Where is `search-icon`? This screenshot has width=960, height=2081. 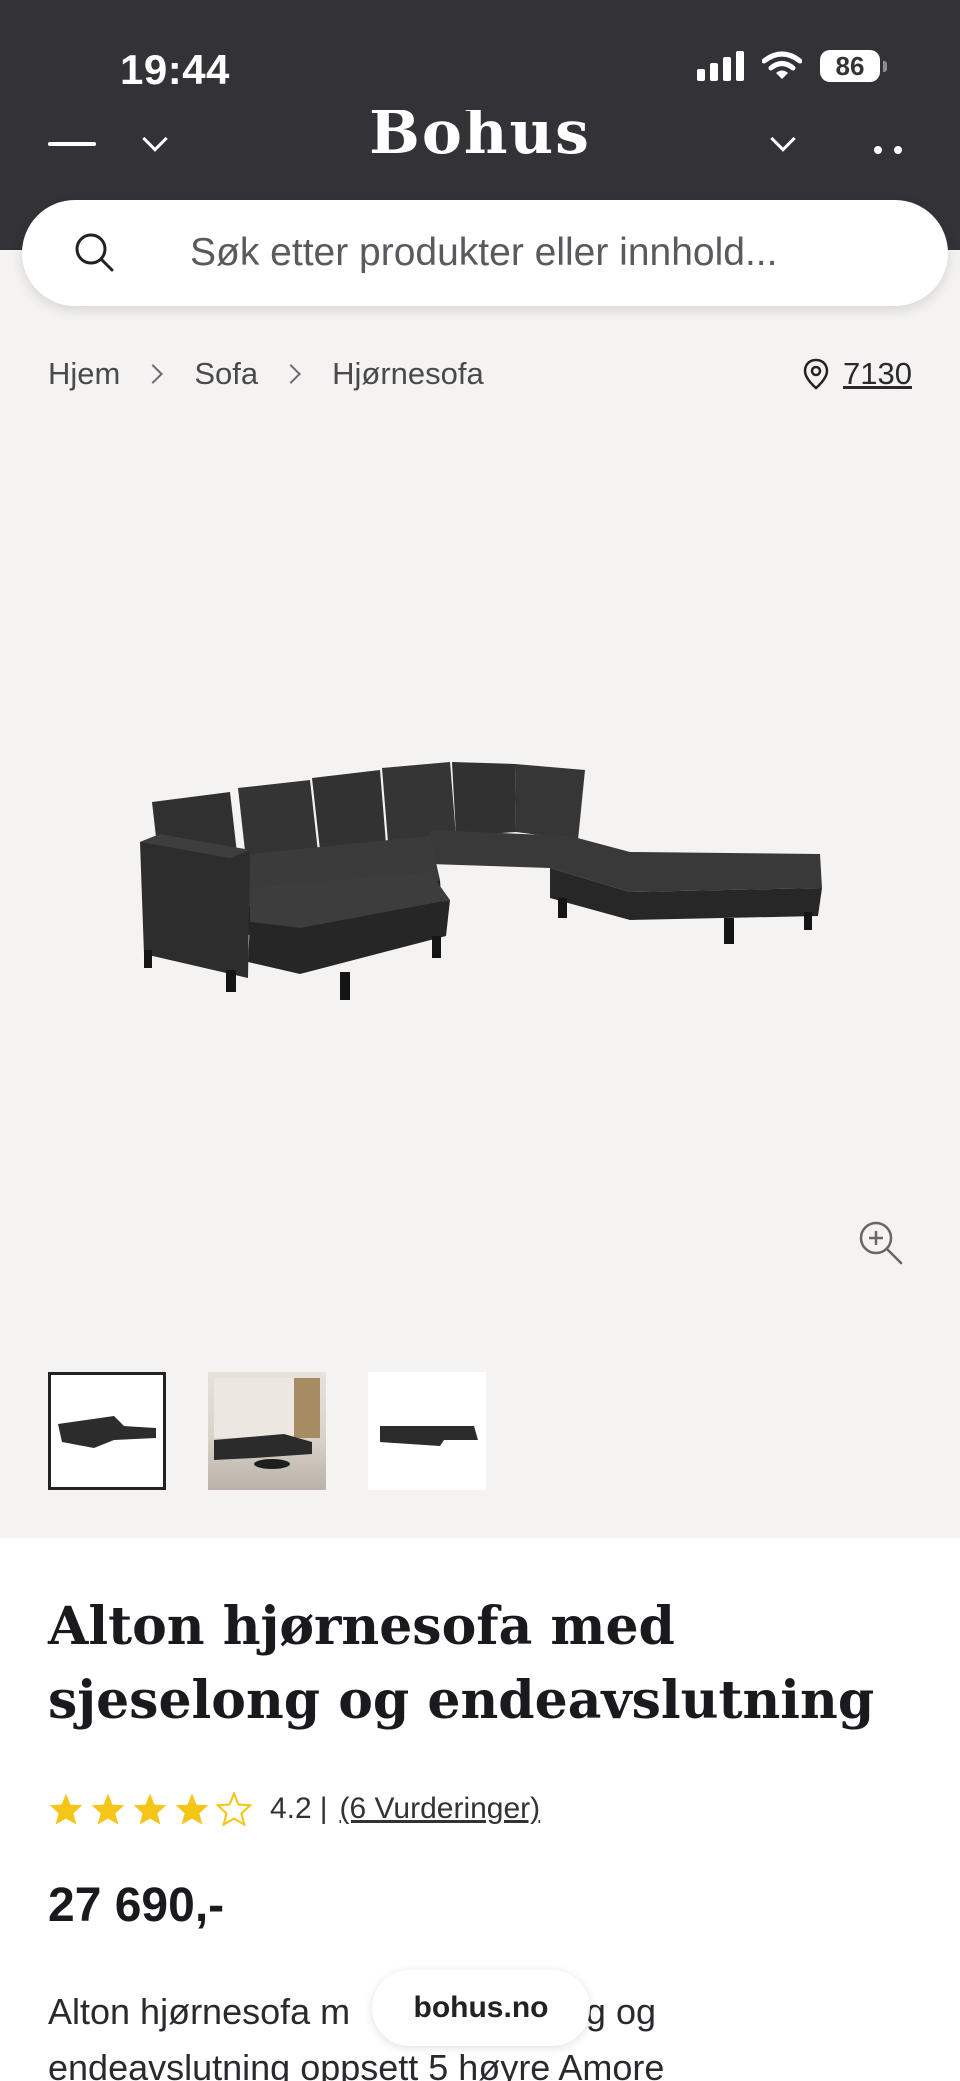
search-icon is located at coordinates (94, 252).